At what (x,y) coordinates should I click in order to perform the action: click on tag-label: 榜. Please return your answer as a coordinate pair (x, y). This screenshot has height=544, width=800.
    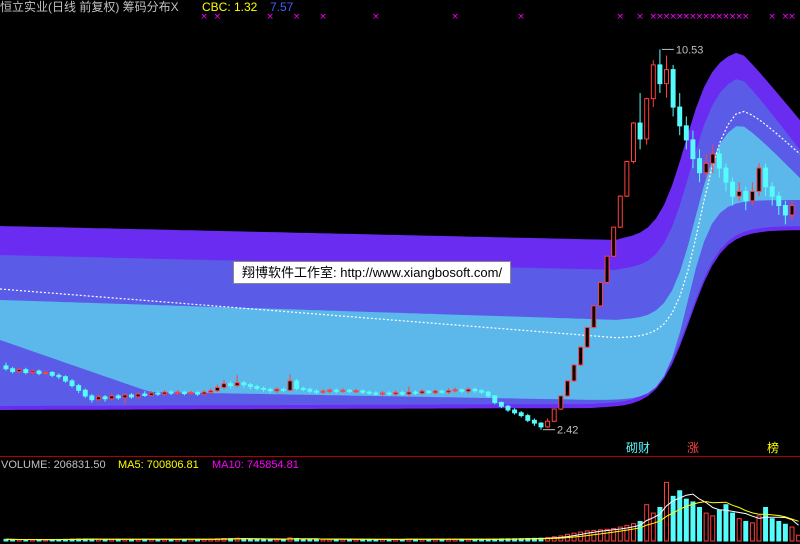
    Looking at the image, I should click on (773, 448).